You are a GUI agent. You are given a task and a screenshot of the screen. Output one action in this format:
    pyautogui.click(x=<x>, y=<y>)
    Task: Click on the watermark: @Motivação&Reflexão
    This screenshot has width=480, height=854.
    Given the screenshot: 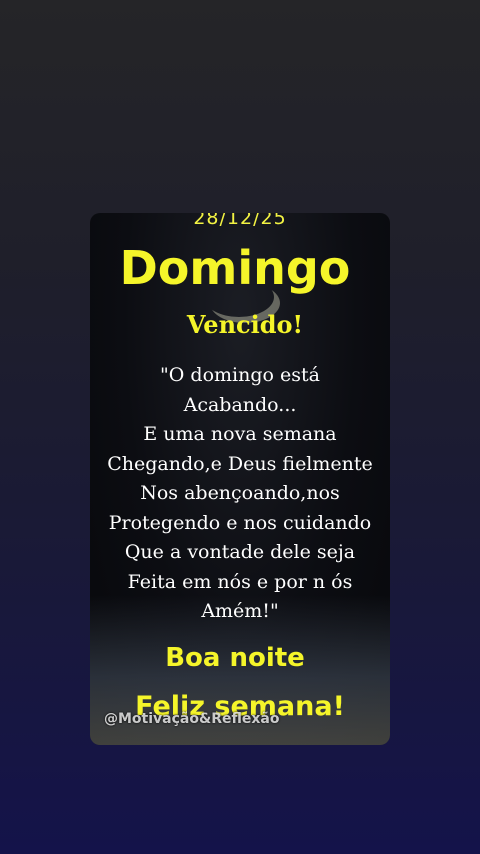 What is the action you would take?
    pyautogui.click(x=192, y=719)
    